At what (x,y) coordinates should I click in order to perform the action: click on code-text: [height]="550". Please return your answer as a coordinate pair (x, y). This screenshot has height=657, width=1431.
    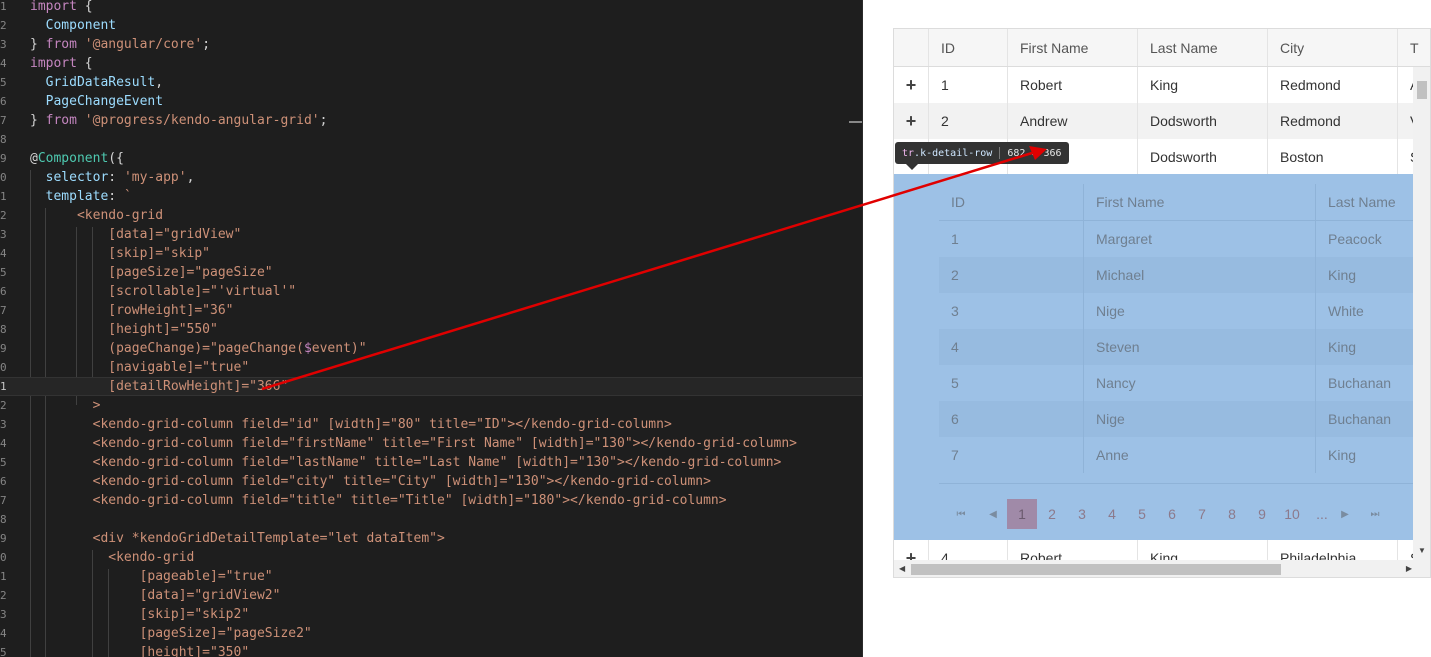
    Looking at the image, I should click on (124, 329).